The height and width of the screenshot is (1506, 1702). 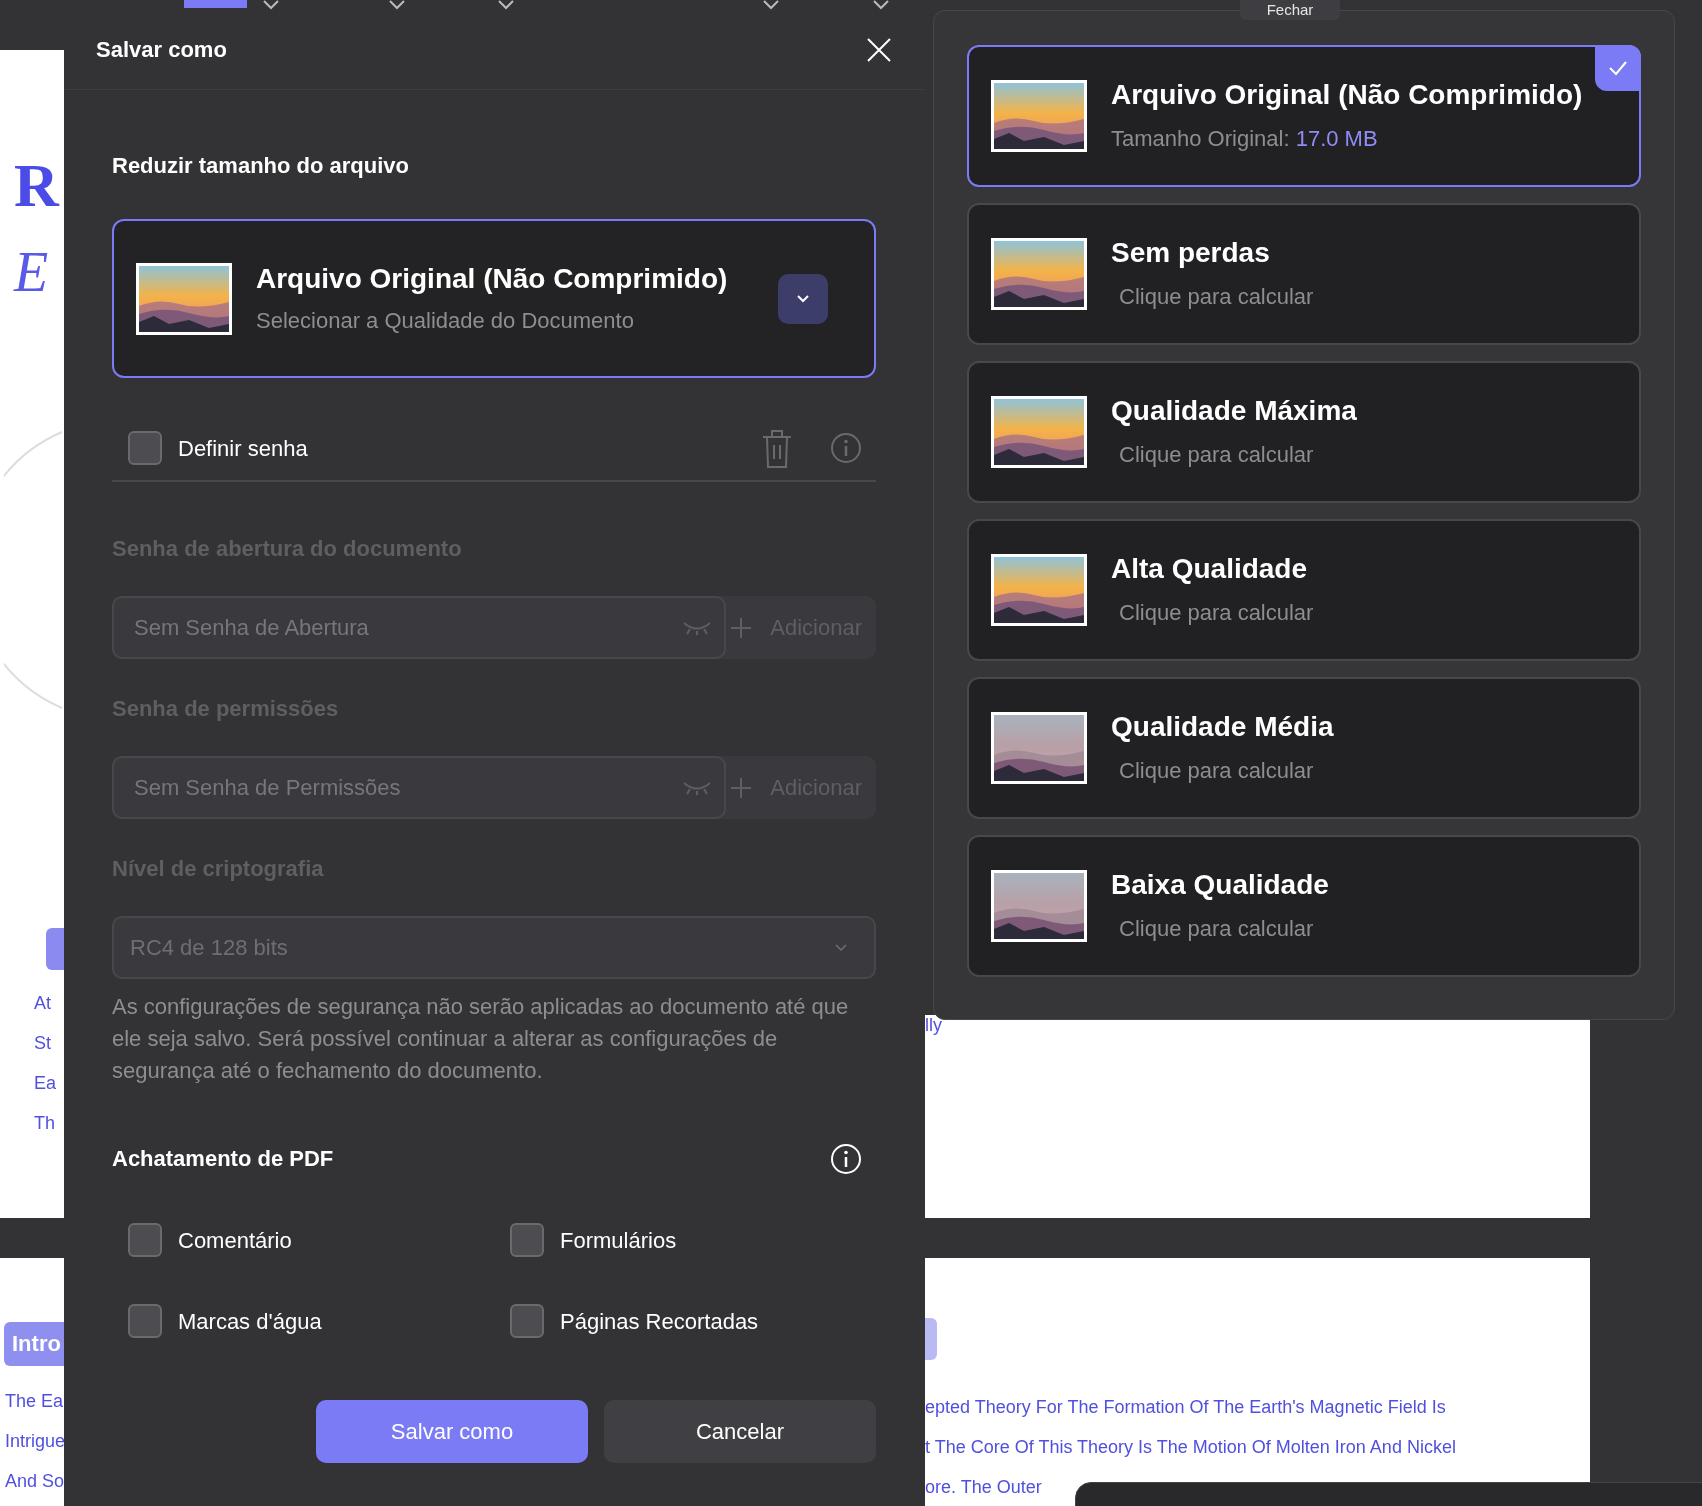 I want to click on option-title: Sem perdas, so click(x=1191, y=253).